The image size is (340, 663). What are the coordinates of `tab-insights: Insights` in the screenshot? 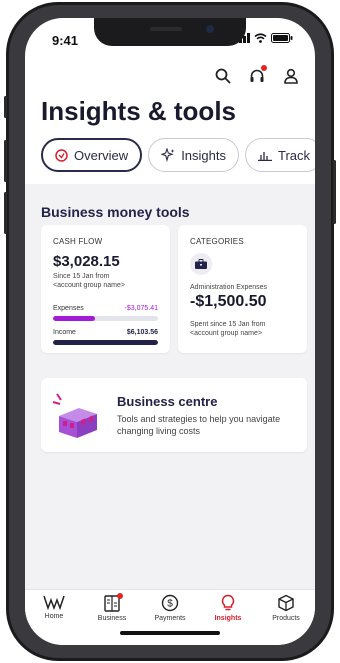 It's located at (193, 155).